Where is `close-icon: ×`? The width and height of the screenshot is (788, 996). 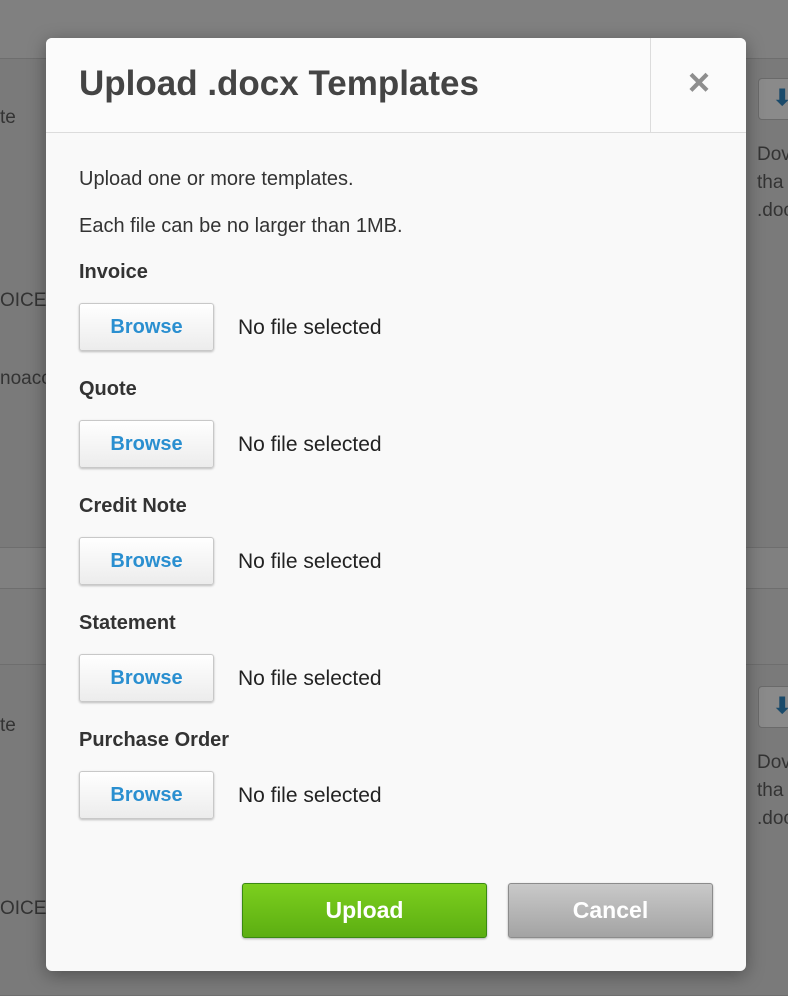
close-icon: × is located at coordinates (698, 83).